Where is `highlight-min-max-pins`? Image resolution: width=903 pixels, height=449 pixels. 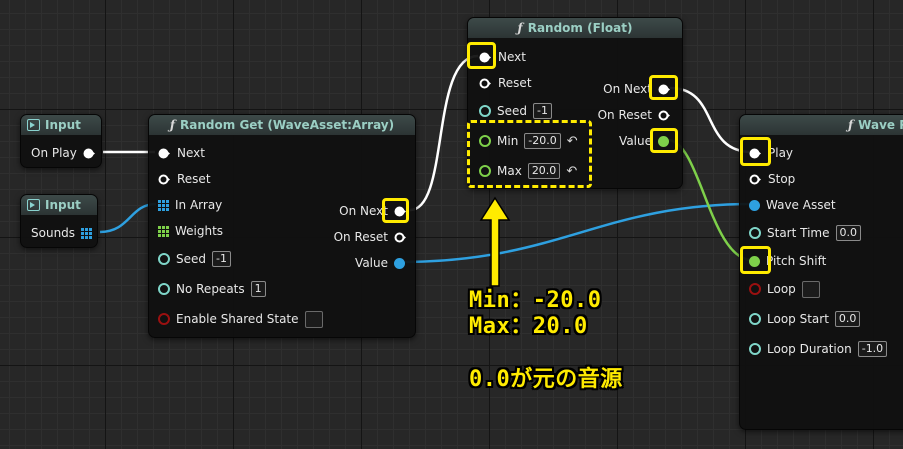
highlight-min-max-pins is located at coordinates (529, 154).